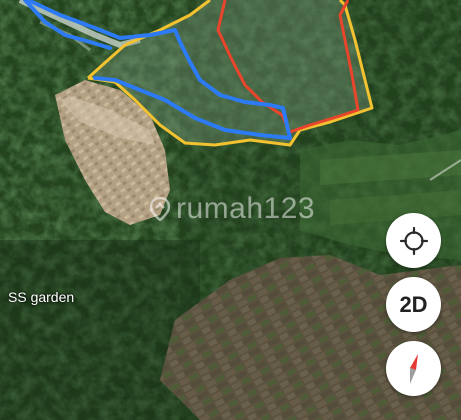 This screenshot has height=420, width=461. I want to click on view-mode-label: 2D, so click(413, 304).